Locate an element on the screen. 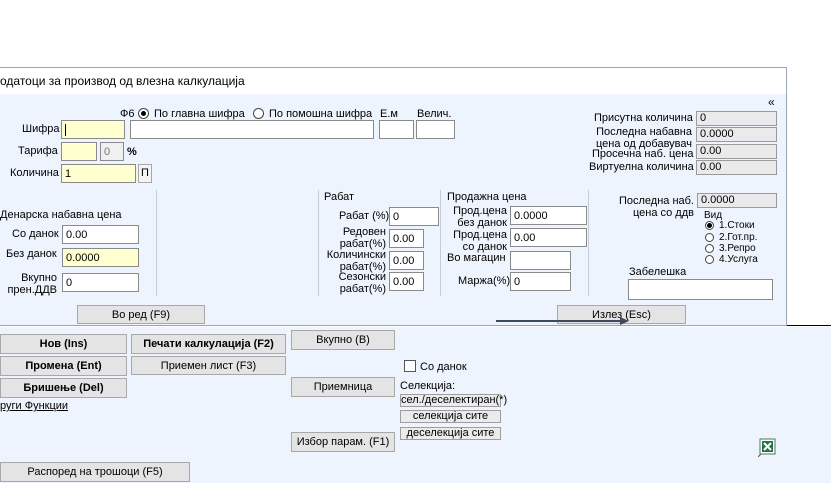 The width and height of the screenshot is (831, 483). name-input is located at coordinates (252, 129).